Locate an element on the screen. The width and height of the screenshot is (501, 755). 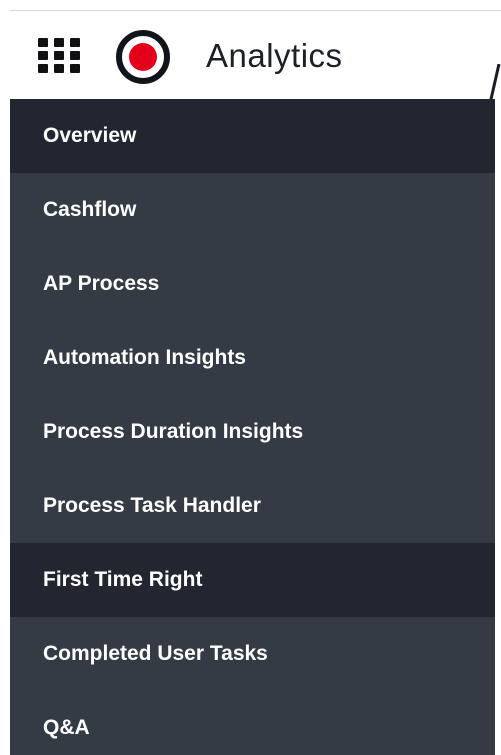
sidebar-item-label: Q&A is located at coordinates (66, 727).